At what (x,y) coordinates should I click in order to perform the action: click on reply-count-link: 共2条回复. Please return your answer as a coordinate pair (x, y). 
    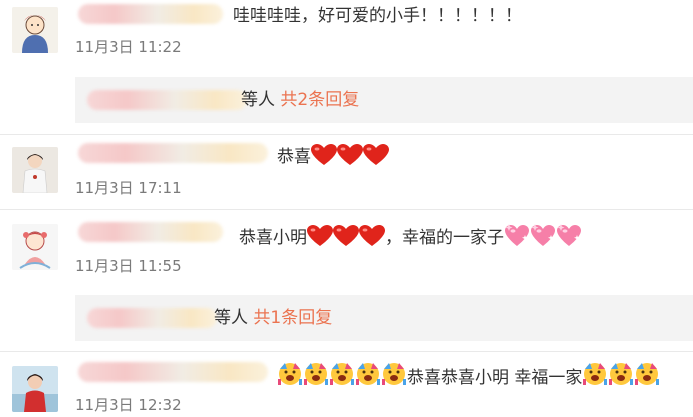
    Looking at the image, I should click on (319, 100).